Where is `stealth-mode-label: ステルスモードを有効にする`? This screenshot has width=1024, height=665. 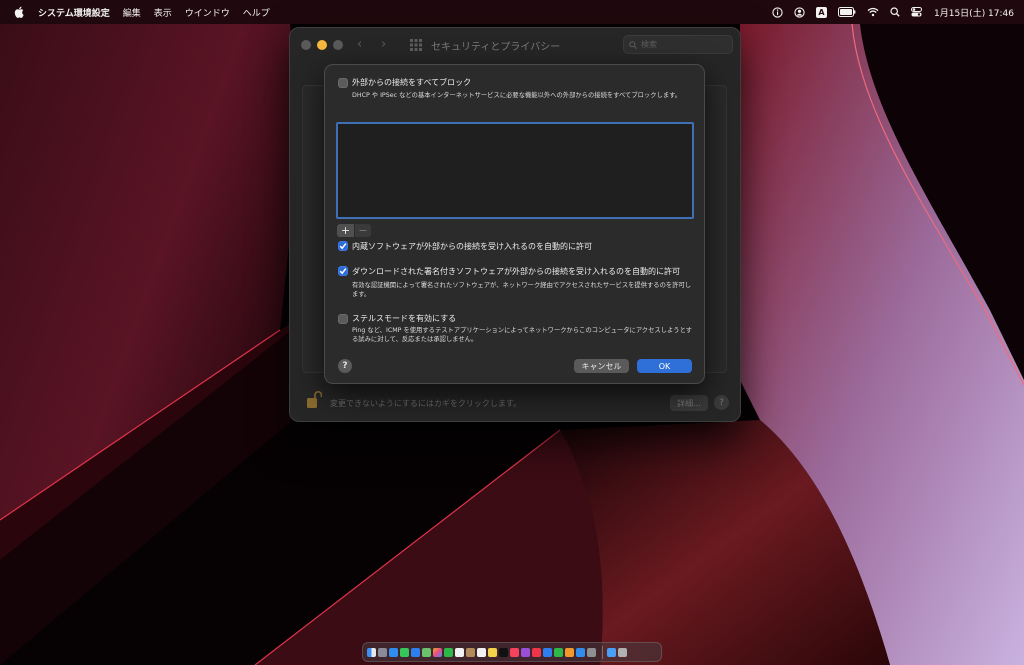
stealth-mode-label: ステルスモードを有効にする is located at coordinates (404, 318).